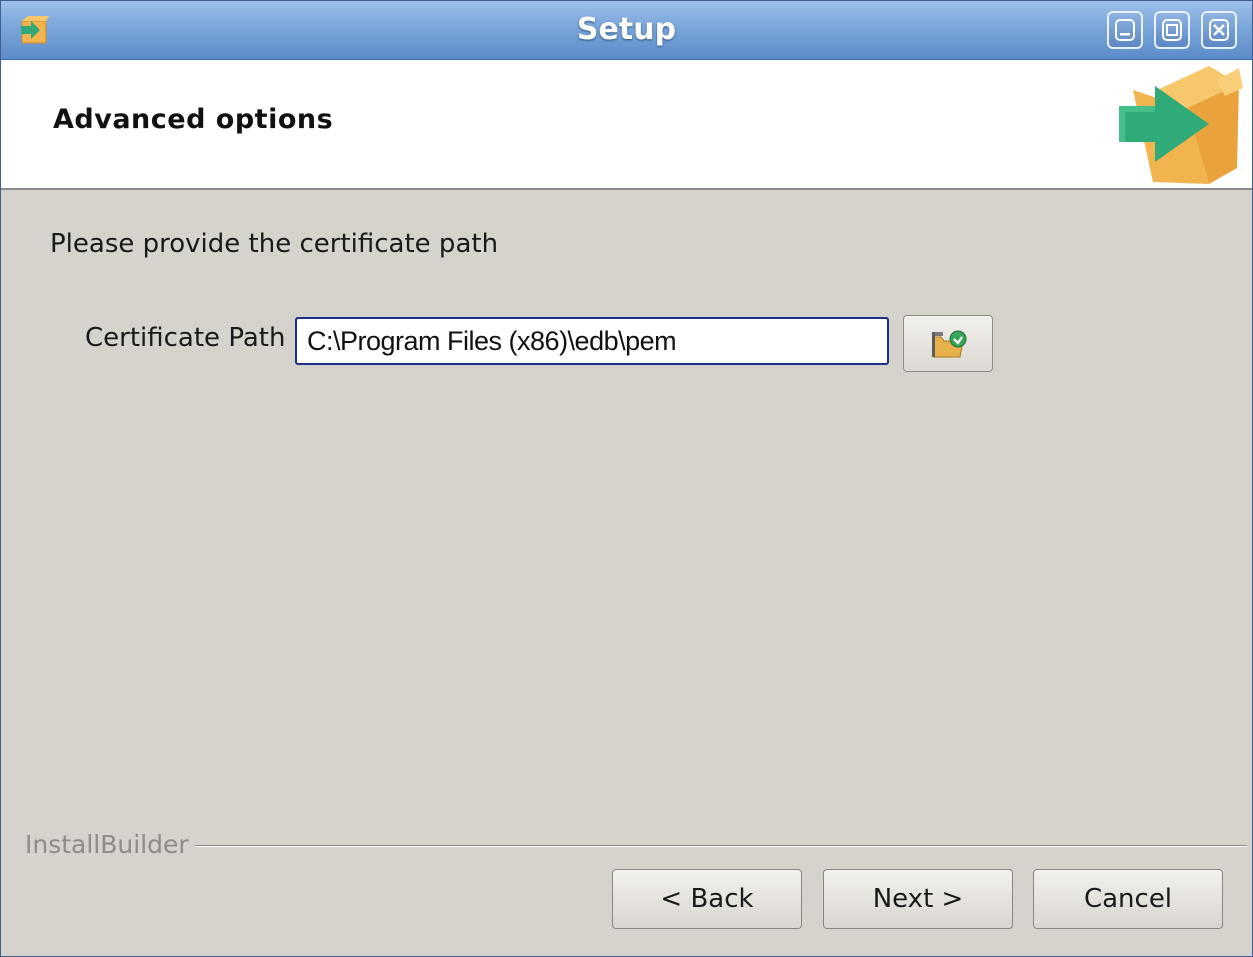 The image size is (1253, 957). I want to click on title-bar: Setup, so click(626, 30).